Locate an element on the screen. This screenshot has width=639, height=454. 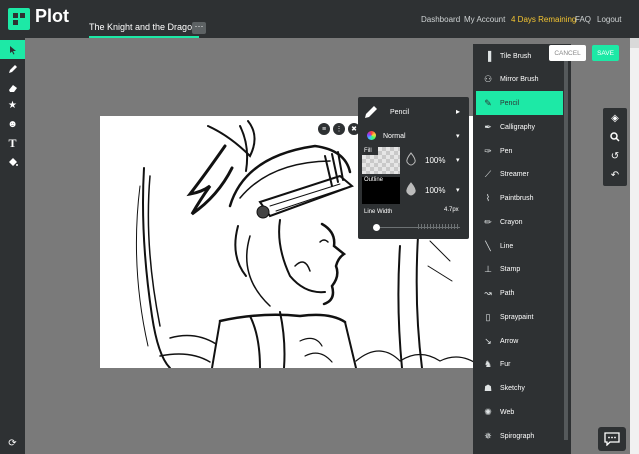
brush-item-sketchy: ☗ Sketchy is located at coordinates (519, 388).